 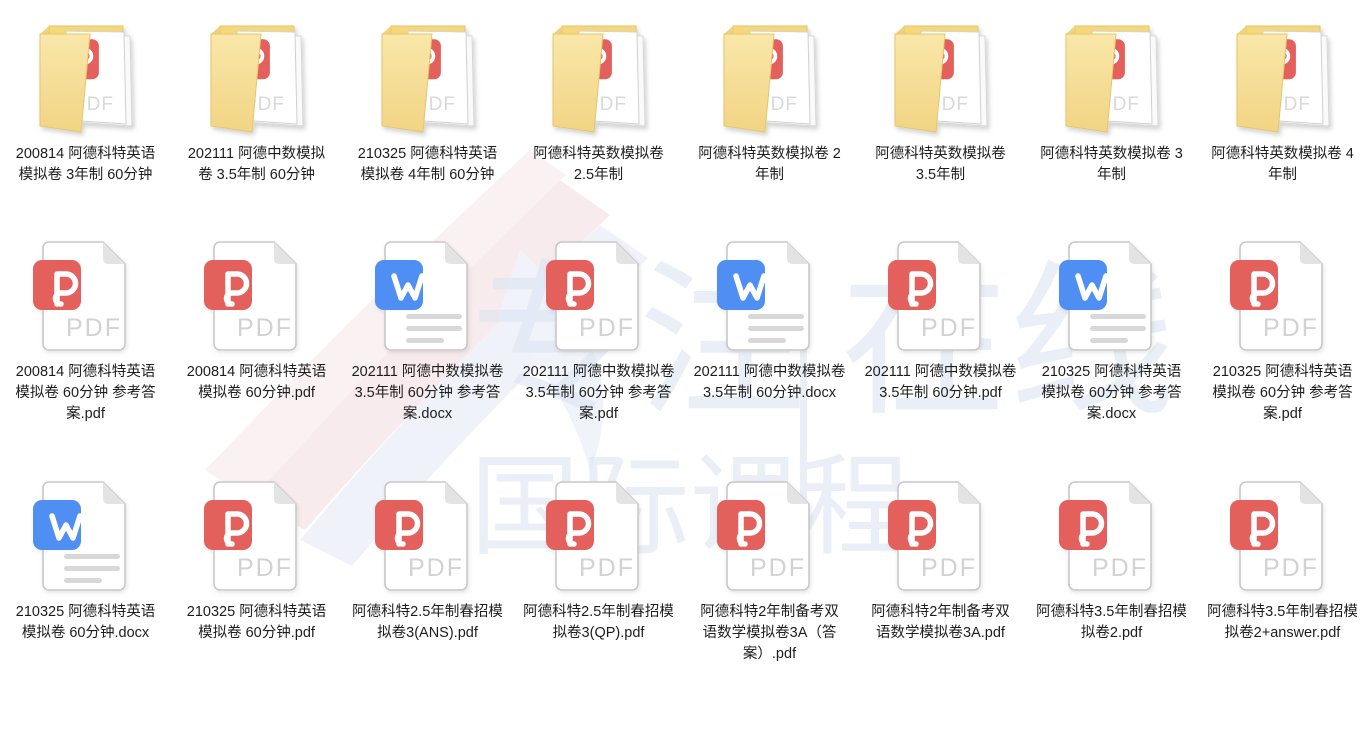 I want to click on item-label: 阿德科特英数模拟卷 4年制, so click(x=1282, y=164).